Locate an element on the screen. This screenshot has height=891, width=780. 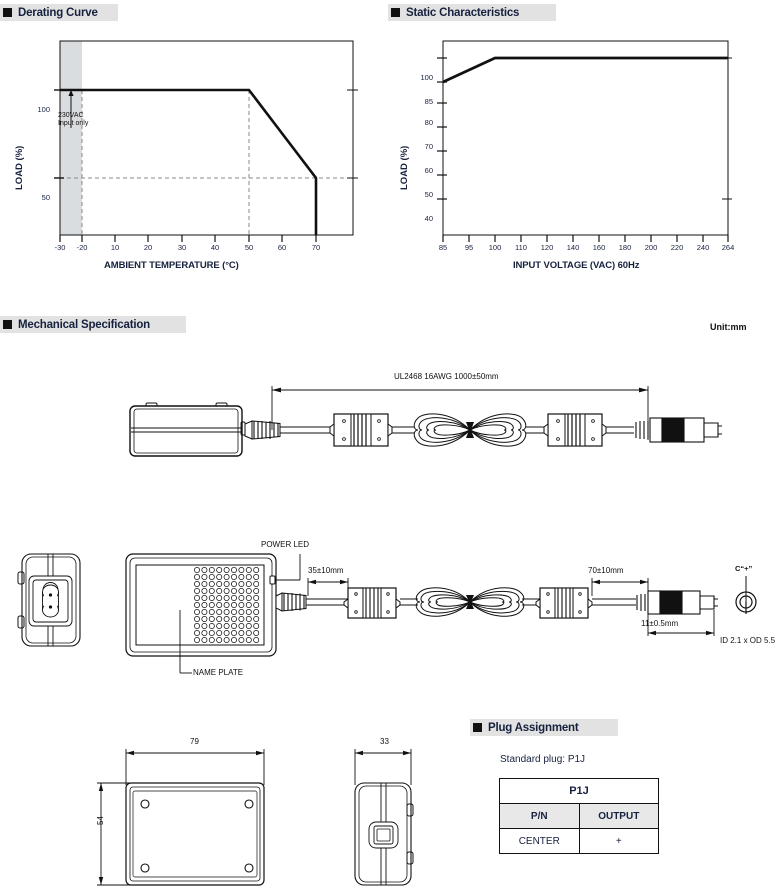
section-title-derating-curve: Derating Curve is located at coordinates (58, 12).